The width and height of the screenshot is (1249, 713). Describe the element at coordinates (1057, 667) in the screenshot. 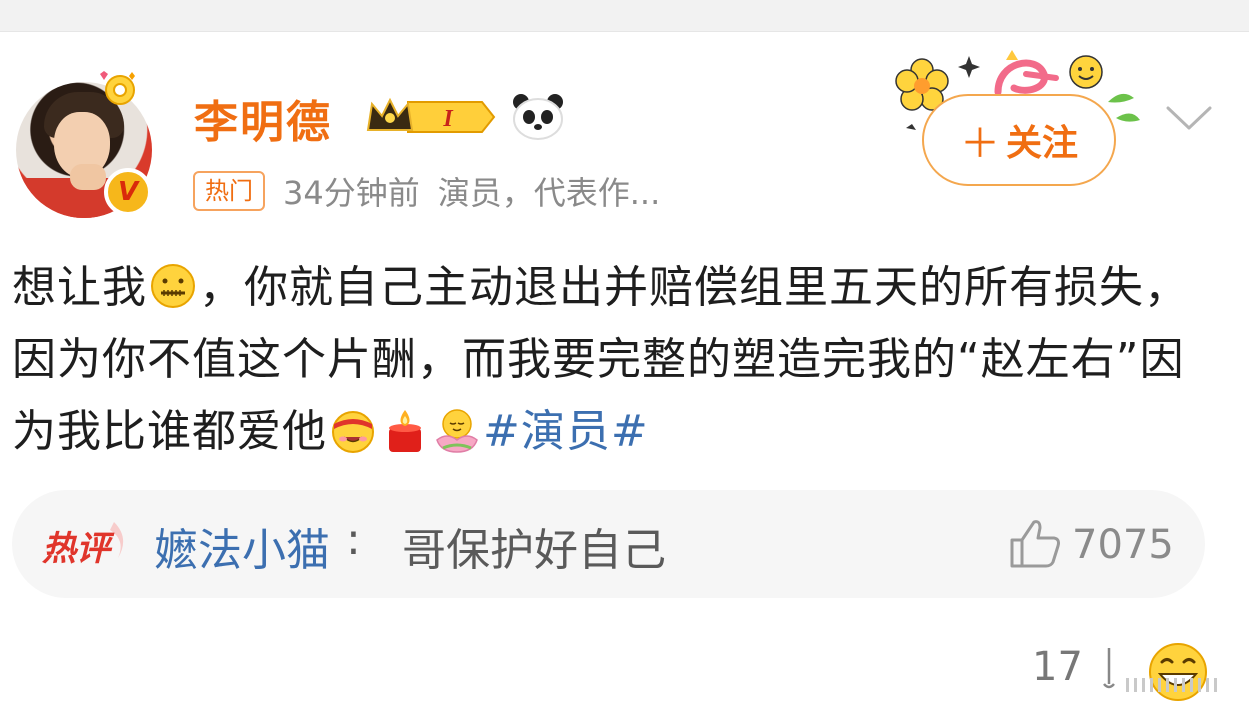

I see `bottom-count: 17` at that location.